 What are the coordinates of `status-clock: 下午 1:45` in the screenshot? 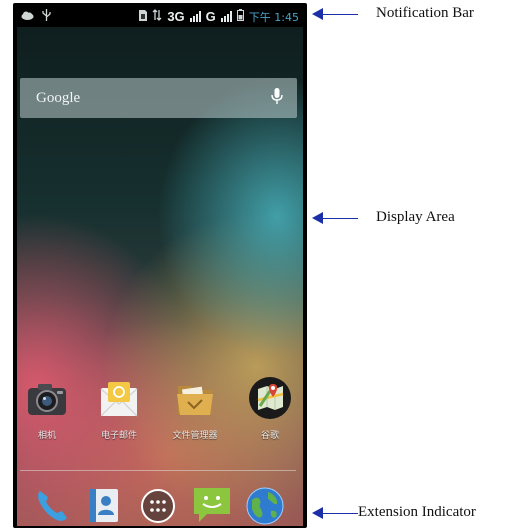 It's located at (273, 17).